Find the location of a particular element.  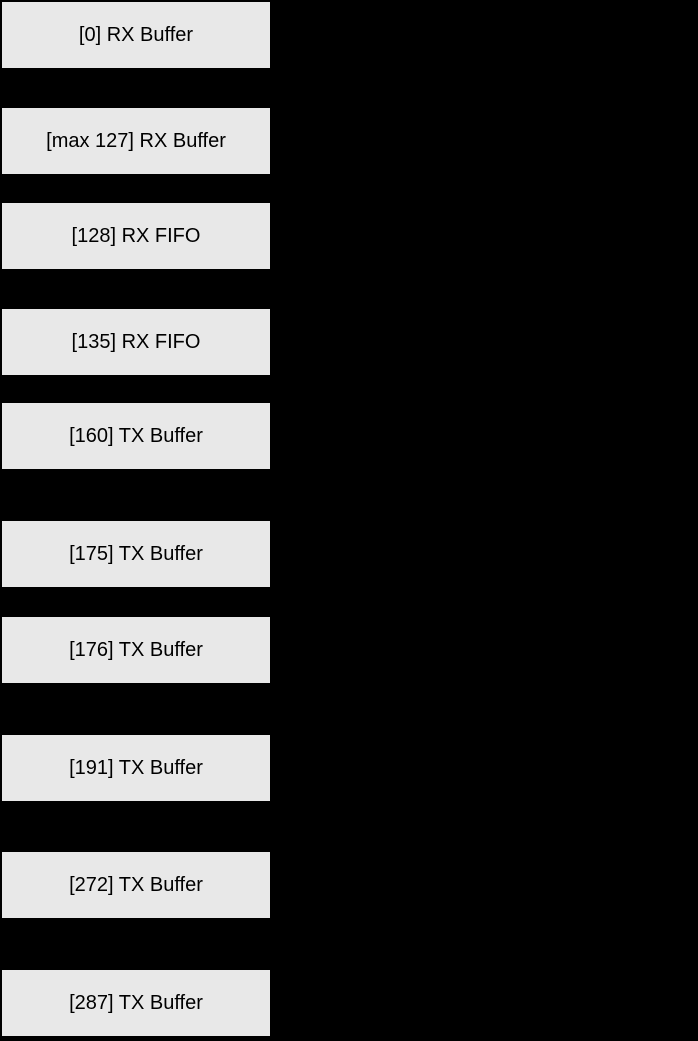

memory-block-rx-fifo-135: [135] RX FIFO is located at coordinates (136, 342).